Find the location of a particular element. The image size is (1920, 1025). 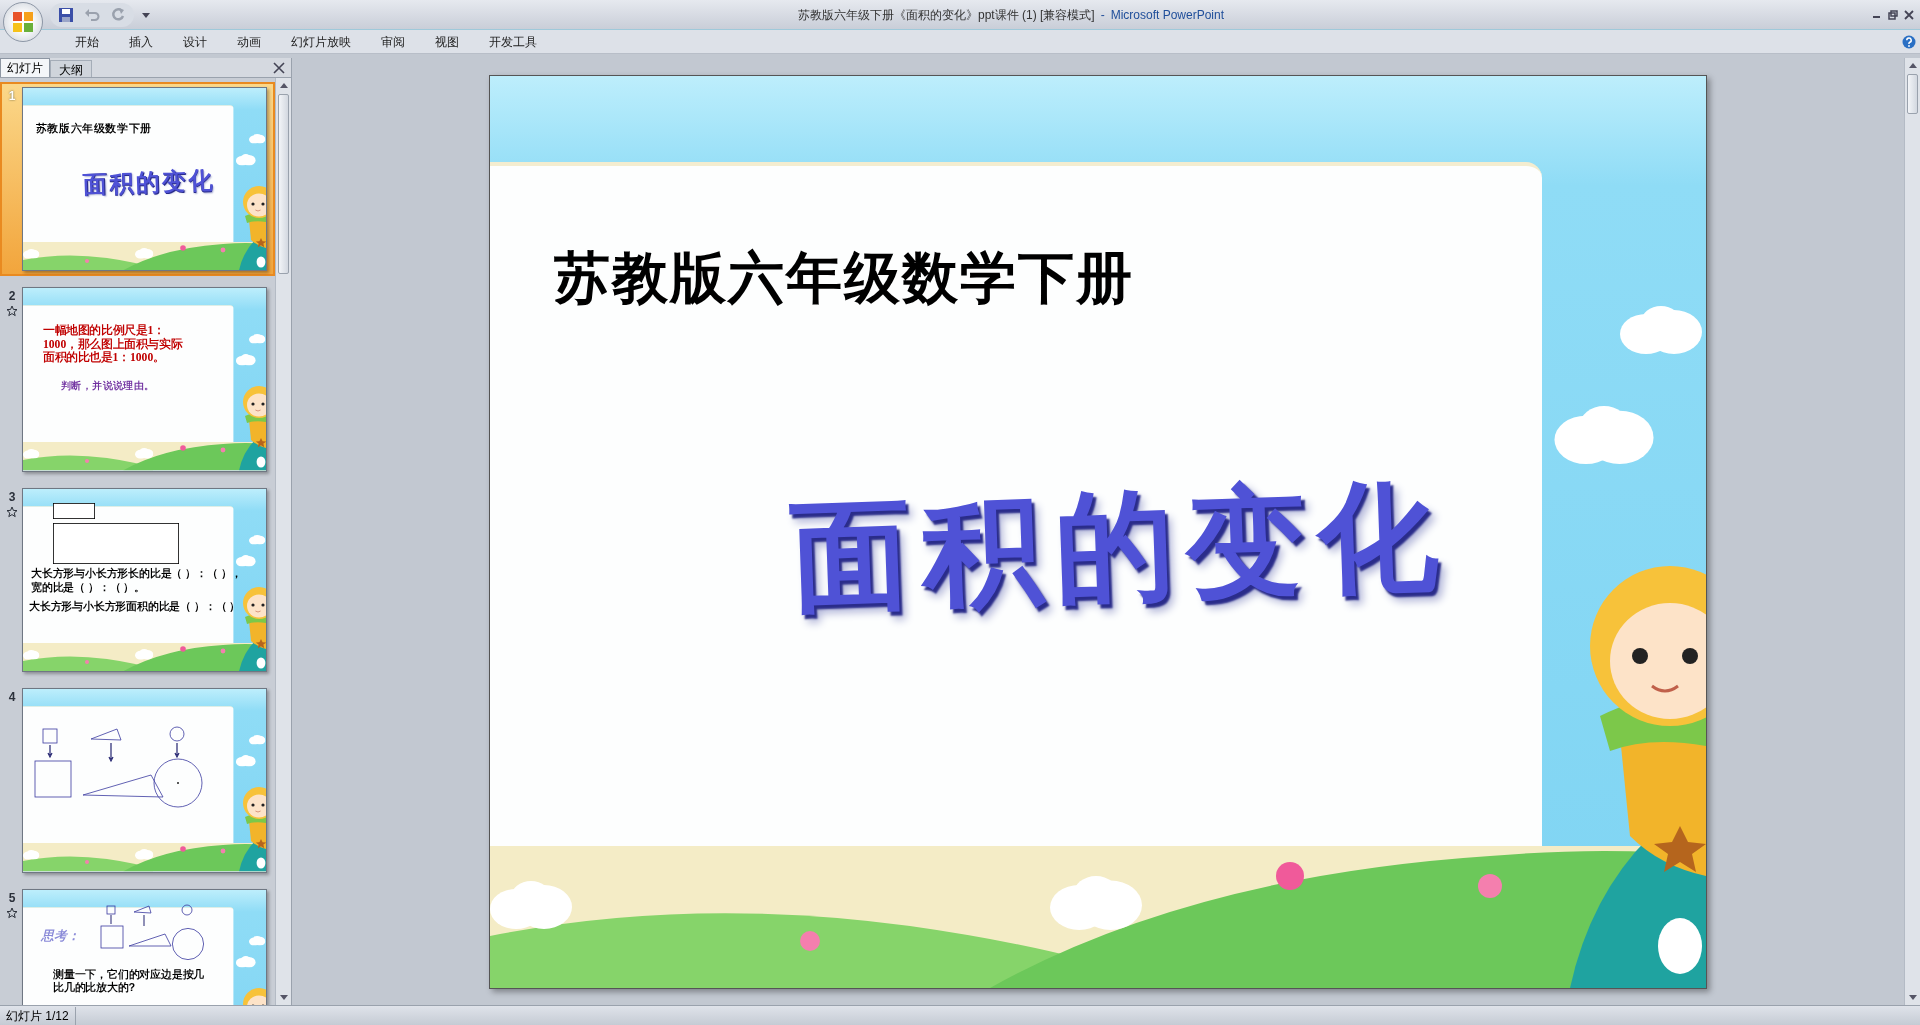

slide-text: 判断，并说说理由。 is located at coordinates (108, 386).